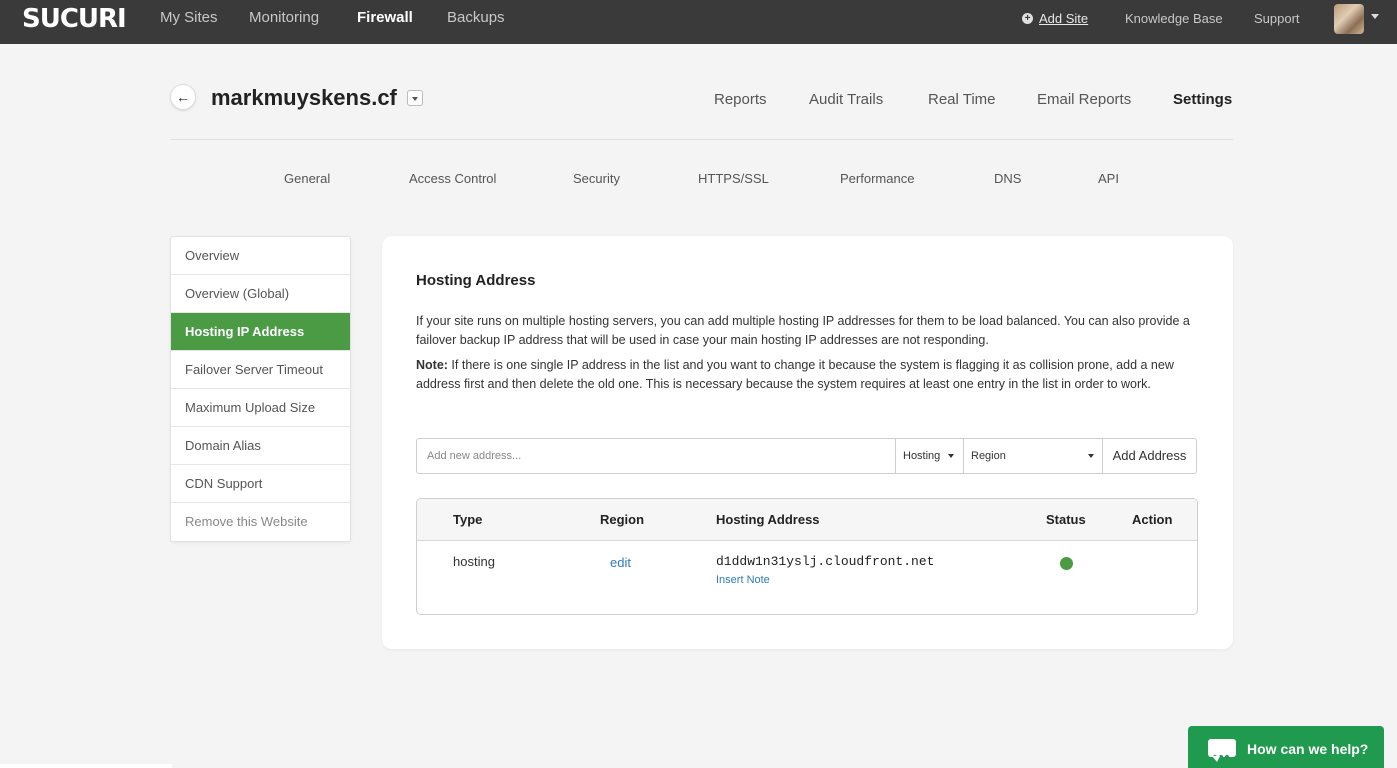 Image resolution: width=1397 pixels, height=768 pixels. Describe the element at coordinates (1108, 179) in the screenshot. I see `subtab-api: API` at that location.